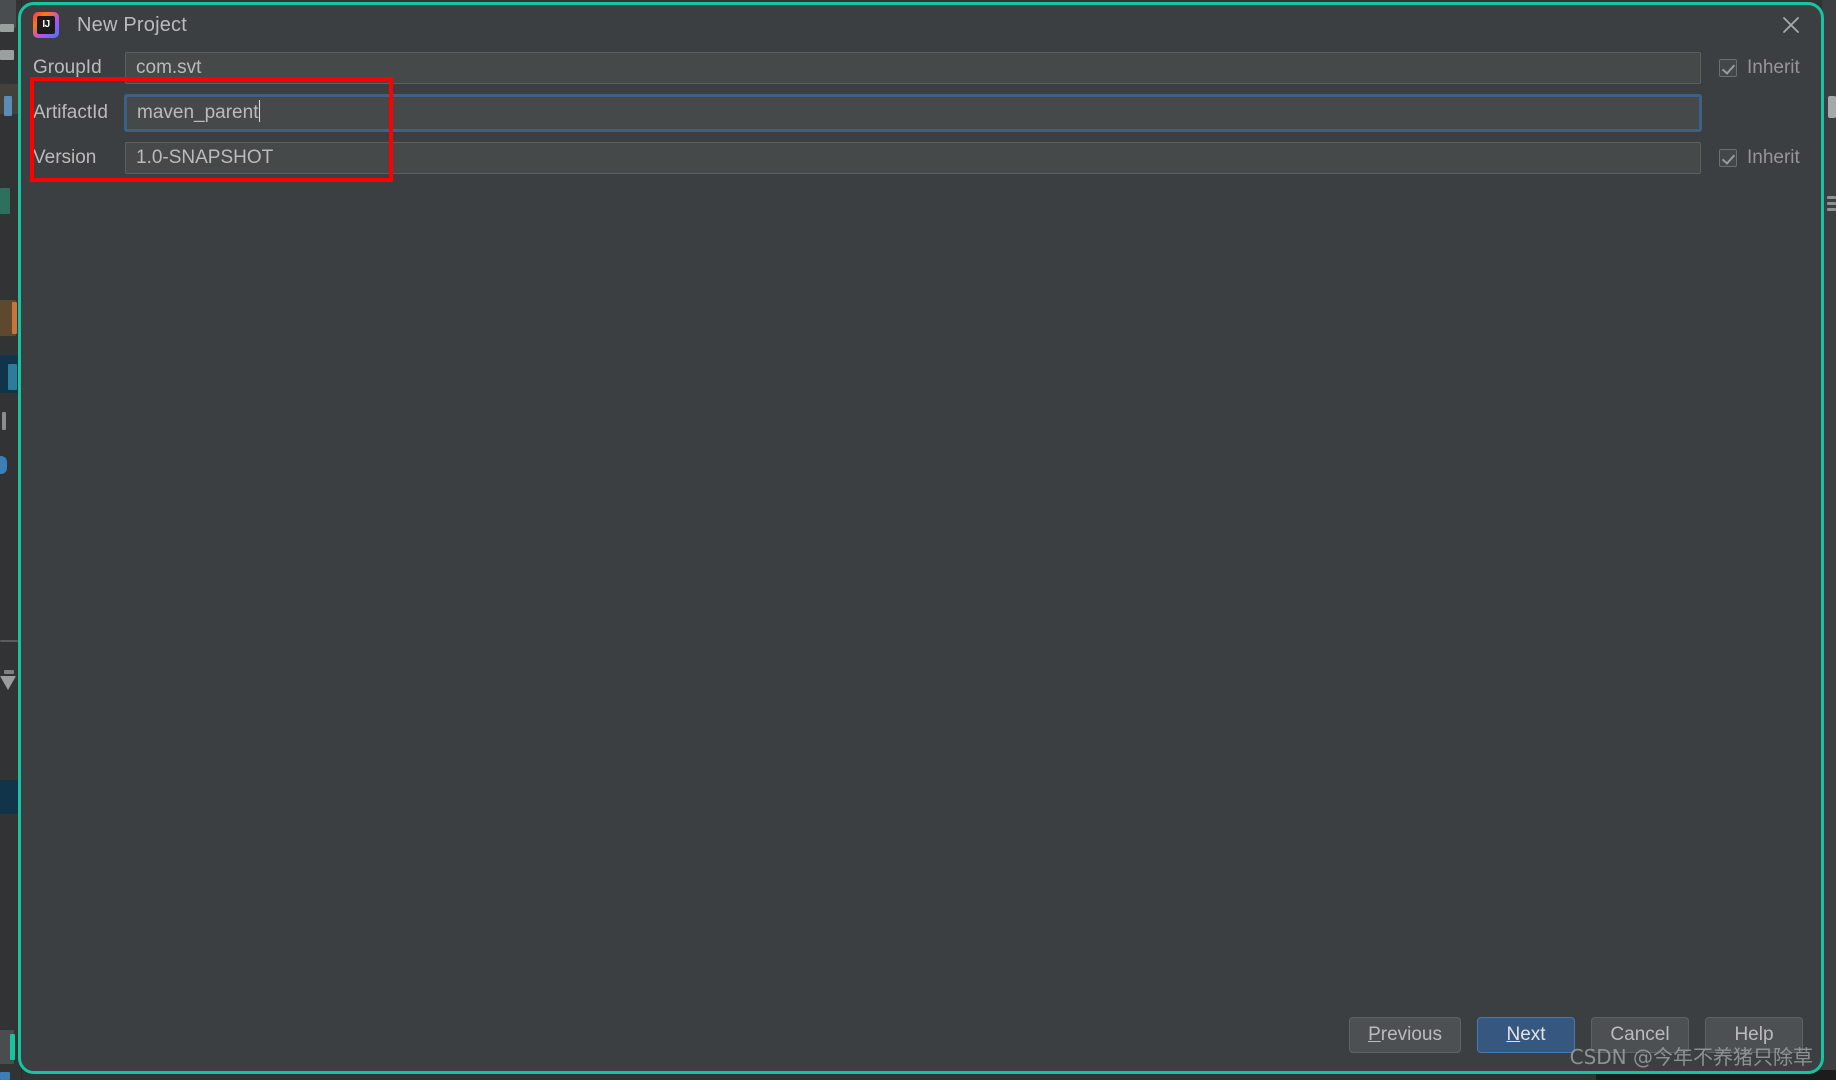  I want to click on version-input: 1.0-SNAPSHOT, so click(913, 157).